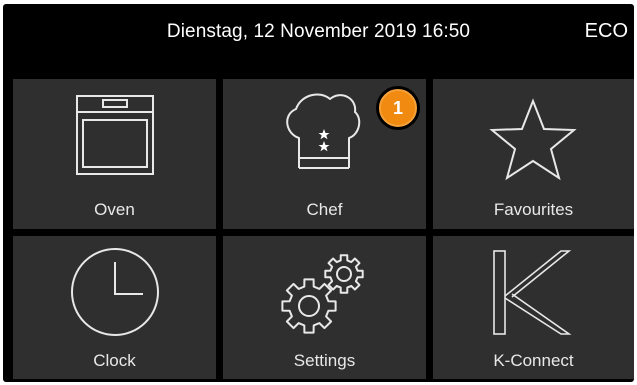 The image size is (637, 385). What do you see at coordinates (533, 154) in the screenshot?
I see `tile-favourites: Favourites` at bounding box center [533, 154].